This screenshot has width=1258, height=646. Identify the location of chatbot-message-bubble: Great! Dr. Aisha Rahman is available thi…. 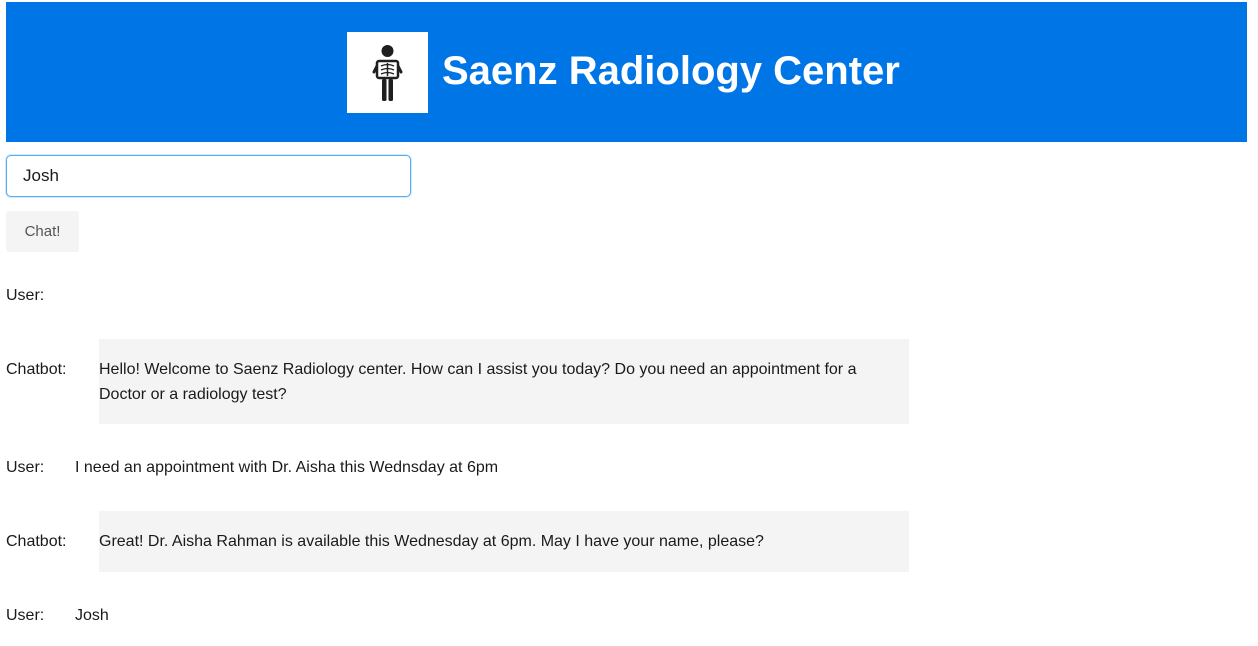
(504, 541).